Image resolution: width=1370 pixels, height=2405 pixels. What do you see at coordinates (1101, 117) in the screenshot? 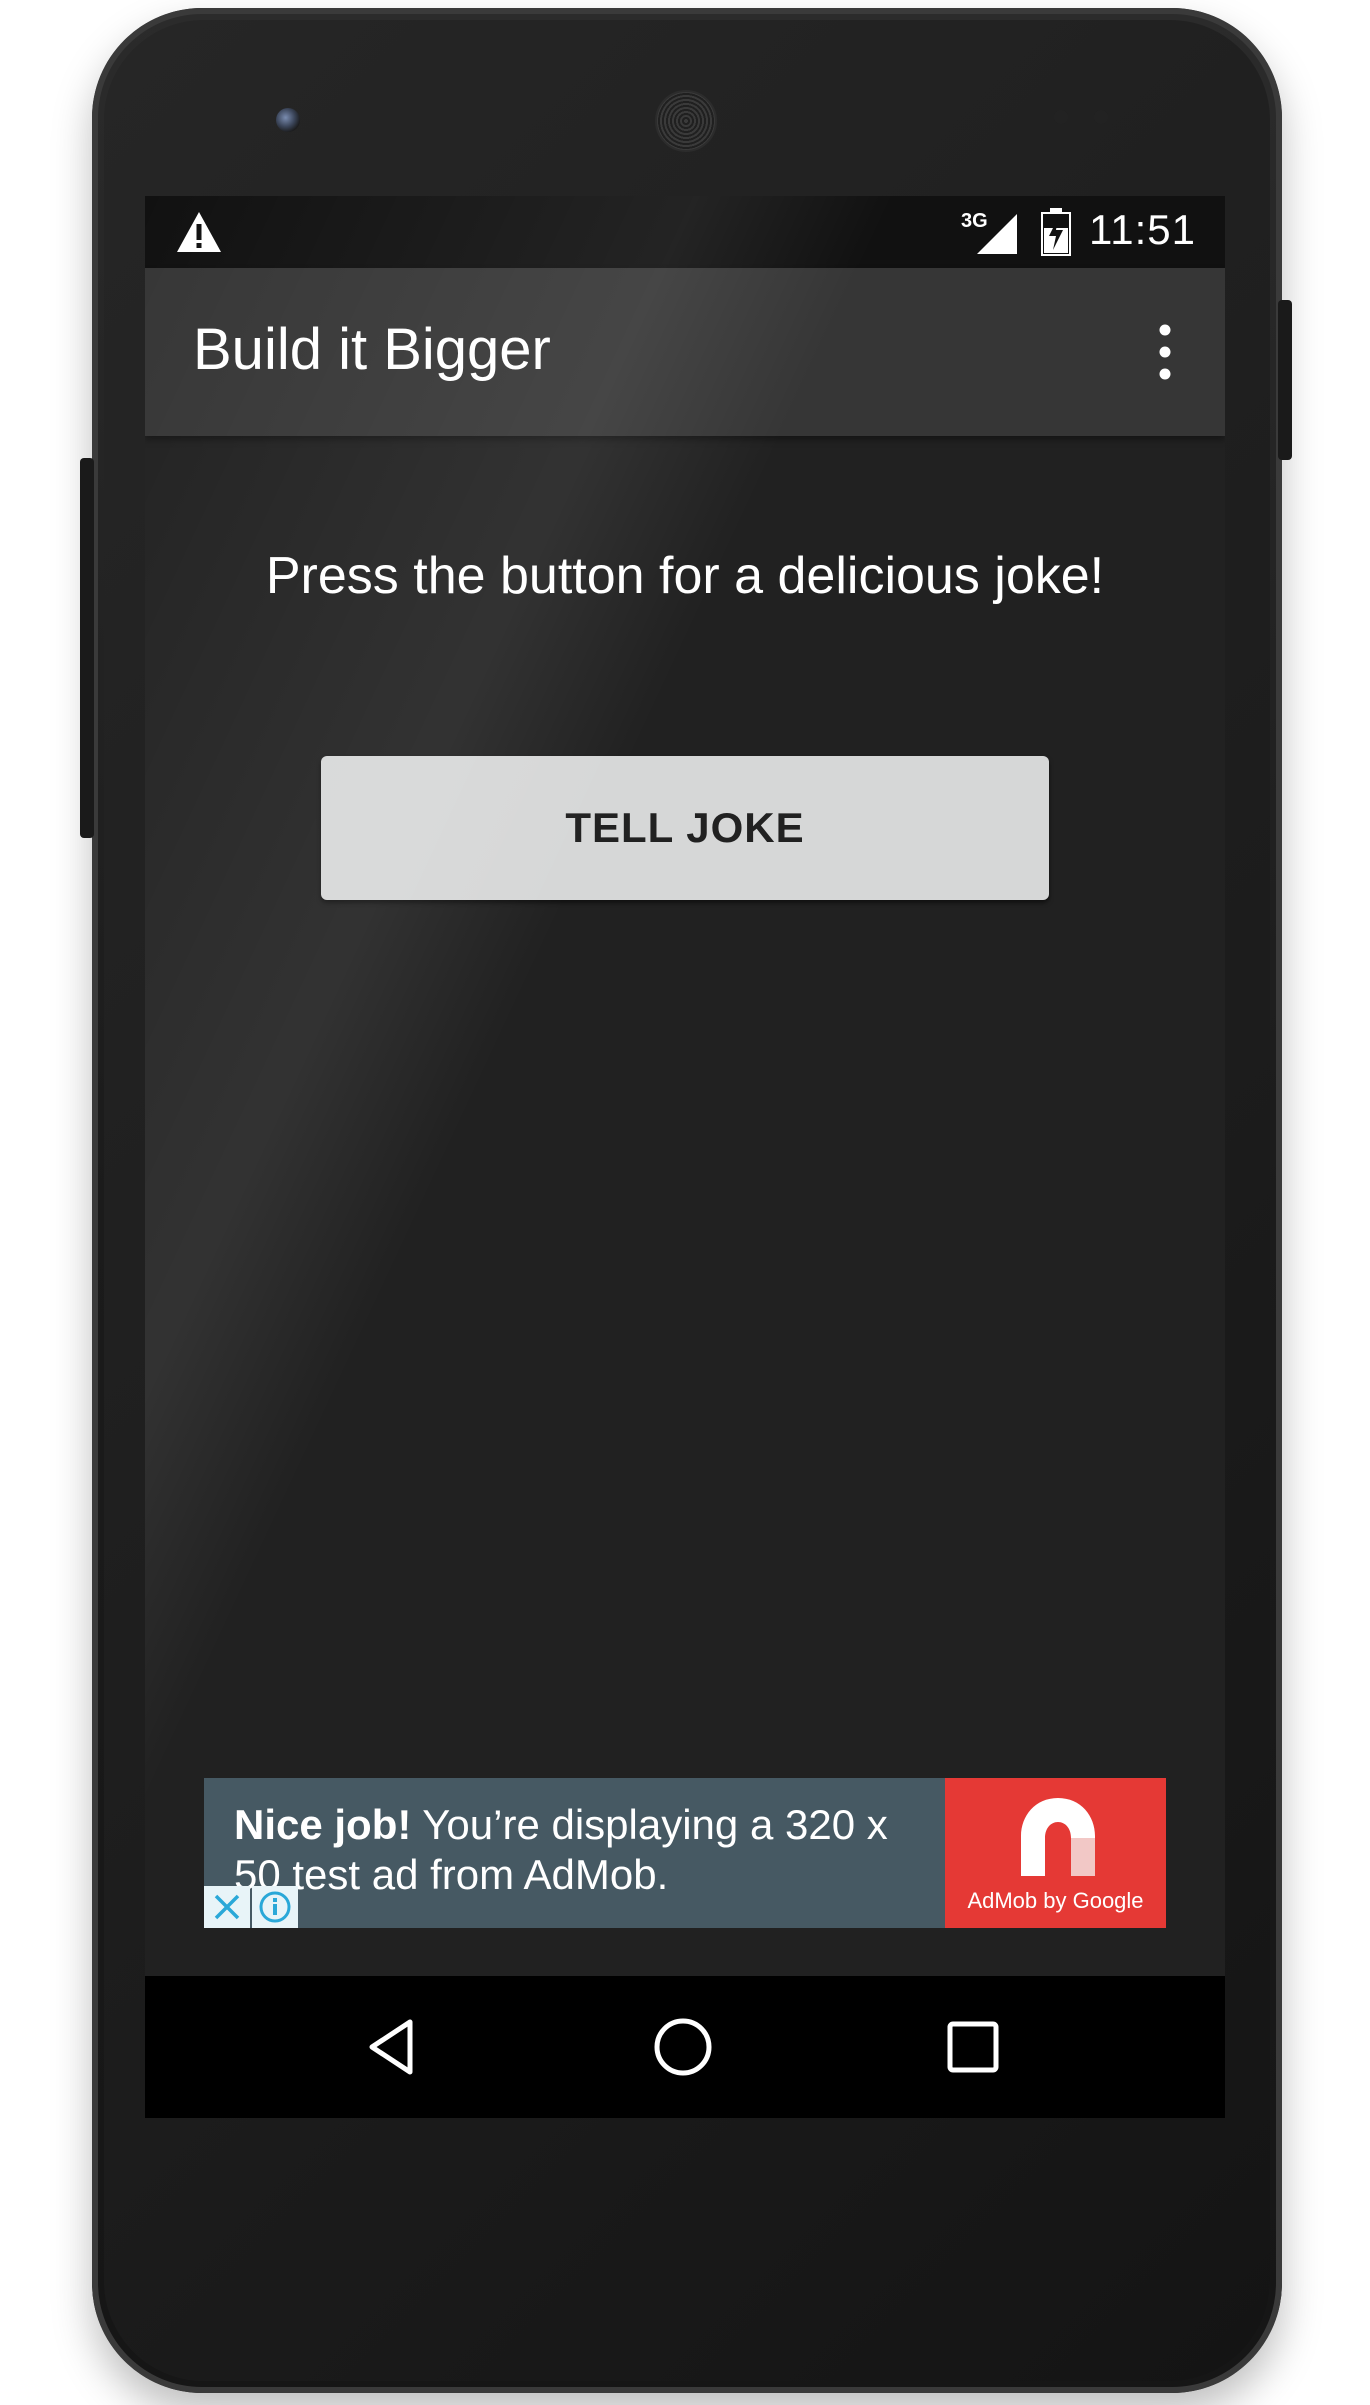
I see `light-sensor` at bounding box center [1101, 117].